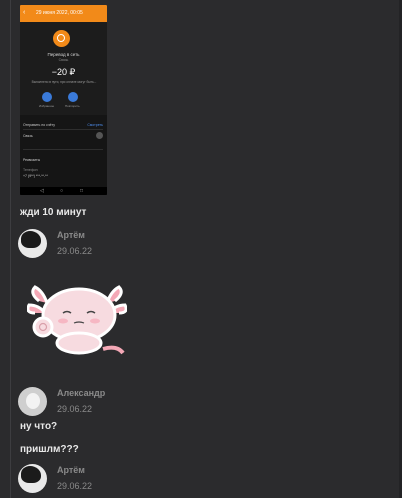  Describe the element at coordinates (53, 212) in the screenshot. I see `message-text: жди 10 минут` at that location.